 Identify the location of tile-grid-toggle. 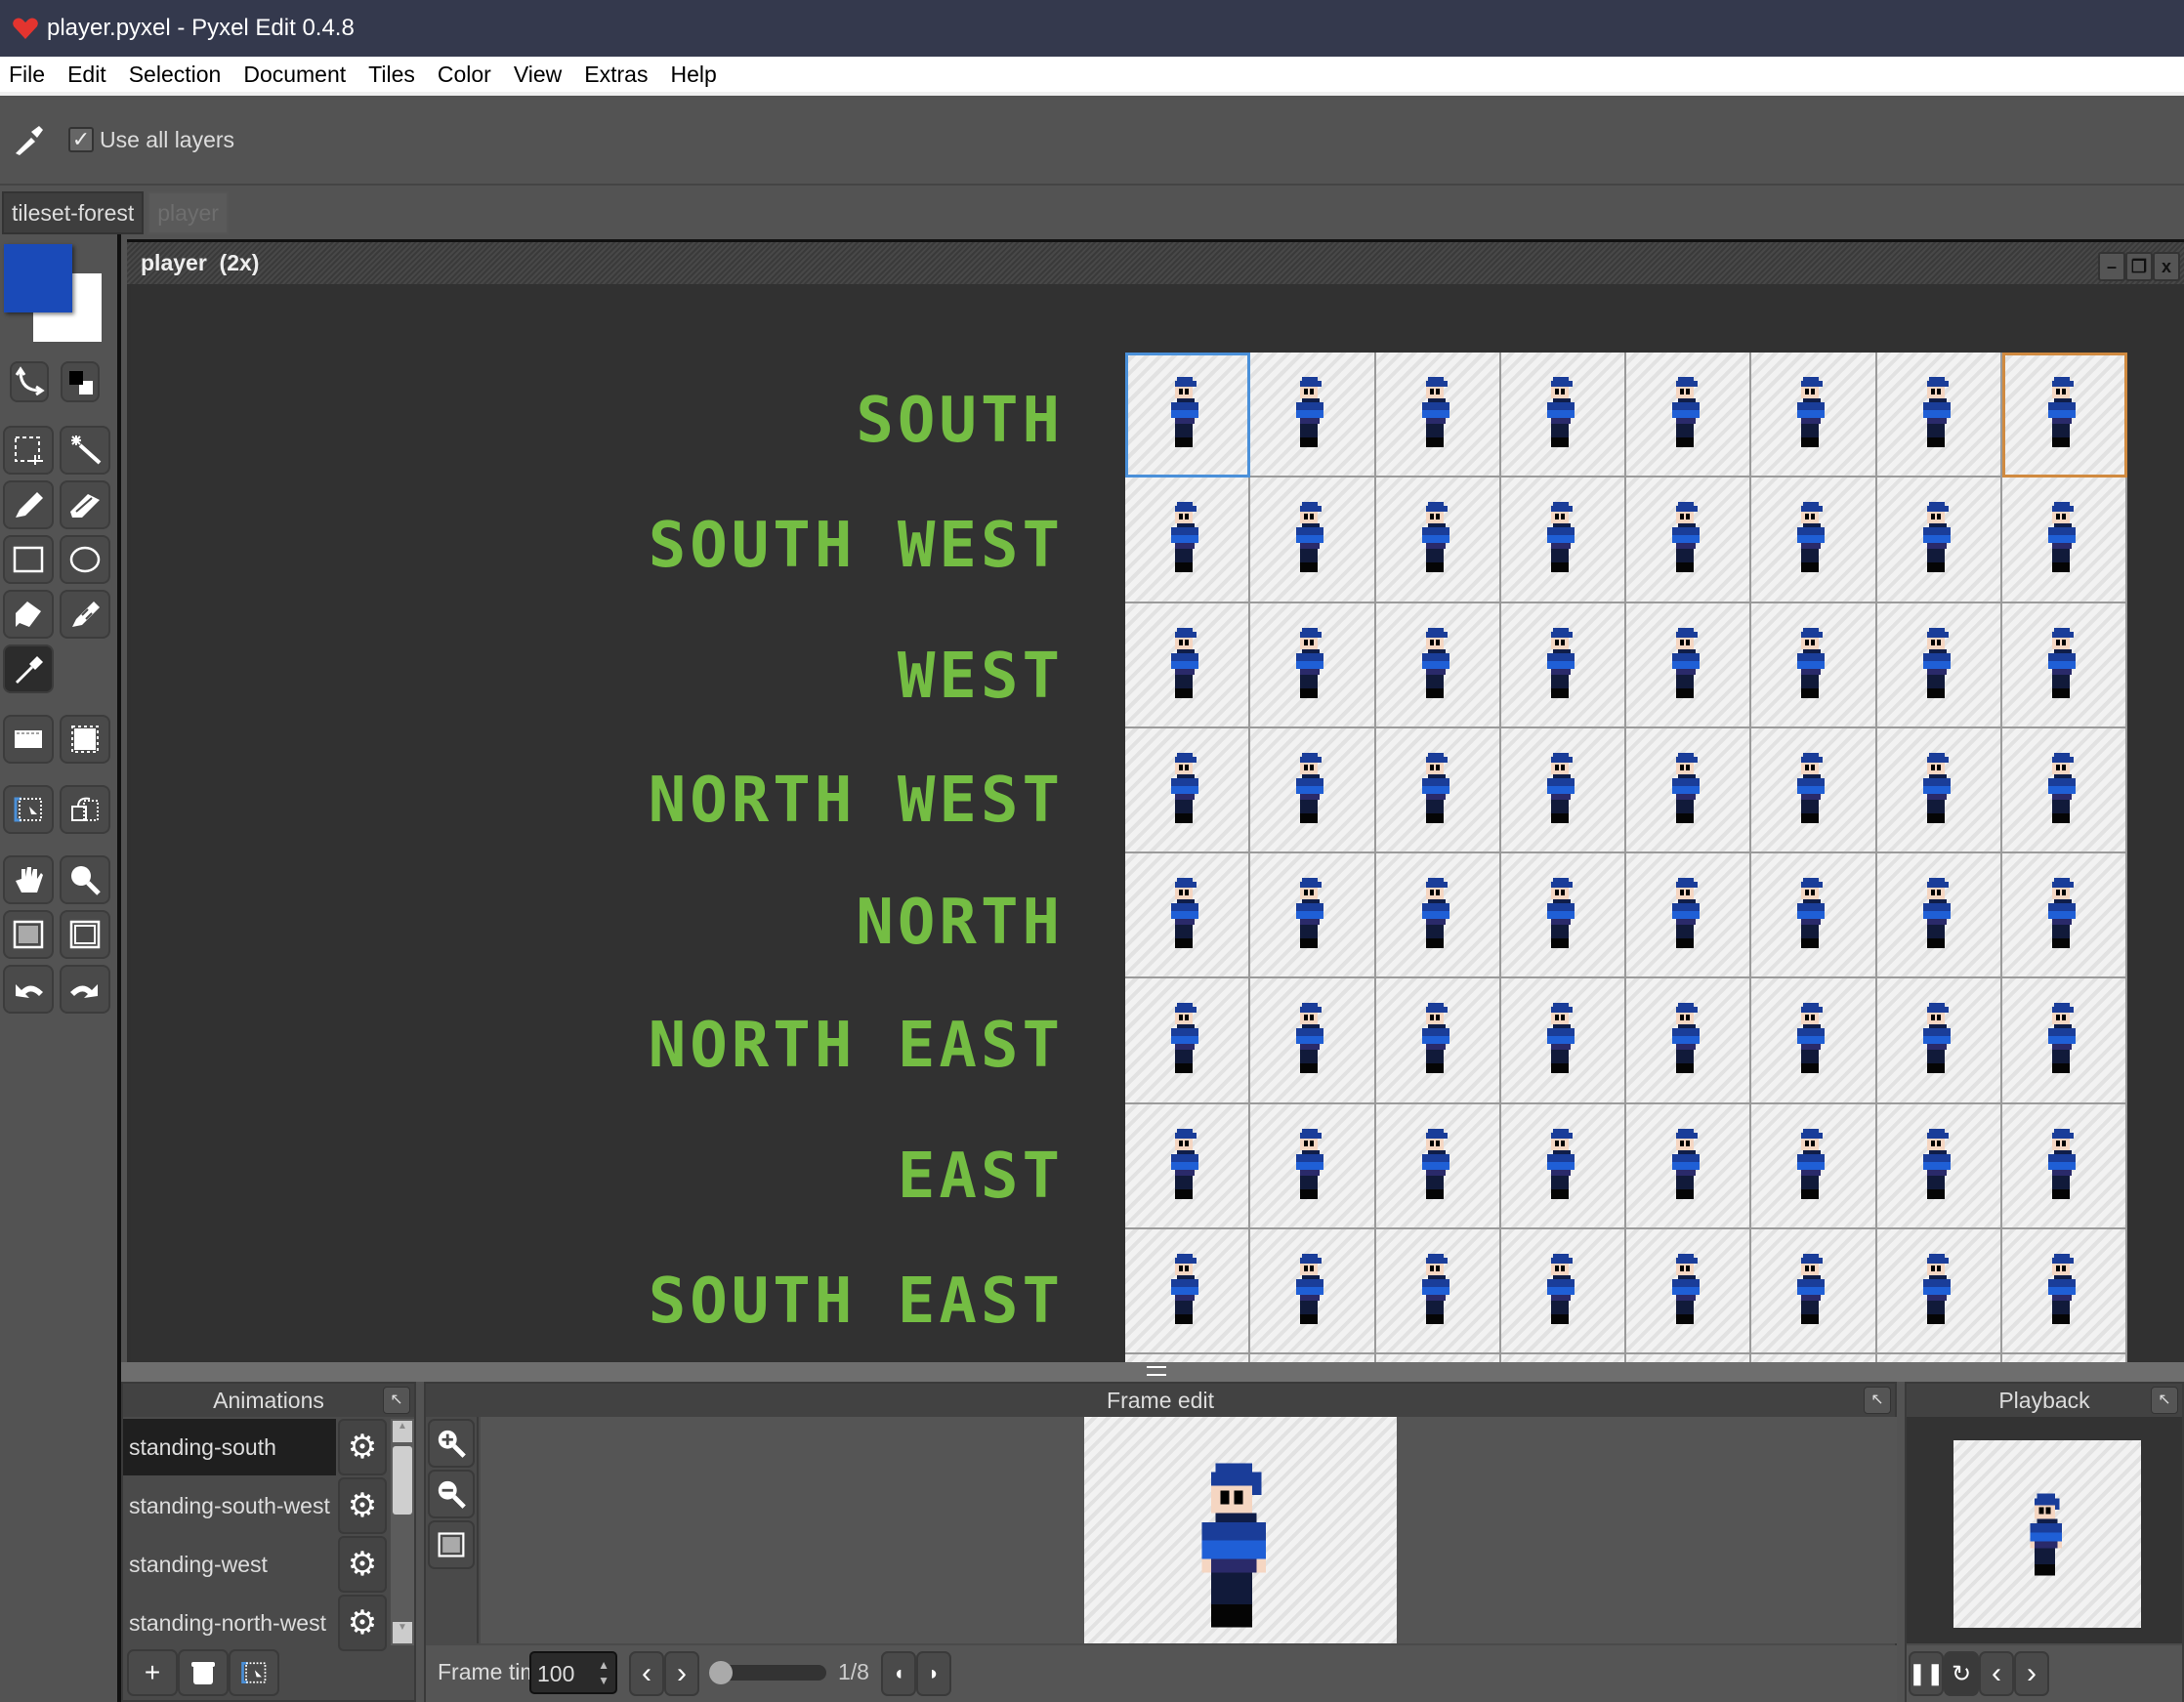
(451, 1544).